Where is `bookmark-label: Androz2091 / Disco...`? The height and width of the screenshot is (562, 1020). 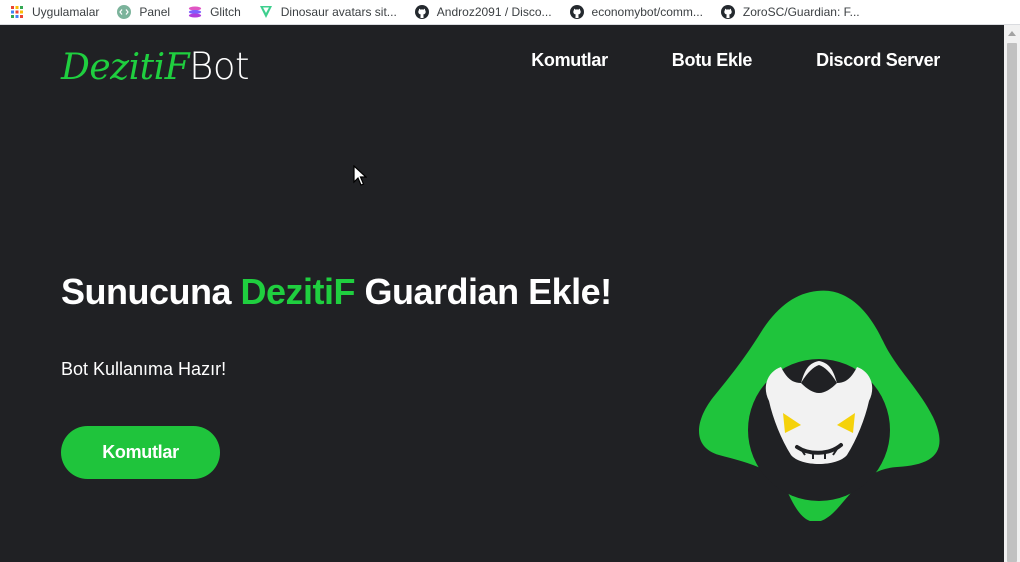 bookmark-label: Androz2091 / Disco... is located at coordinates (494, 12).